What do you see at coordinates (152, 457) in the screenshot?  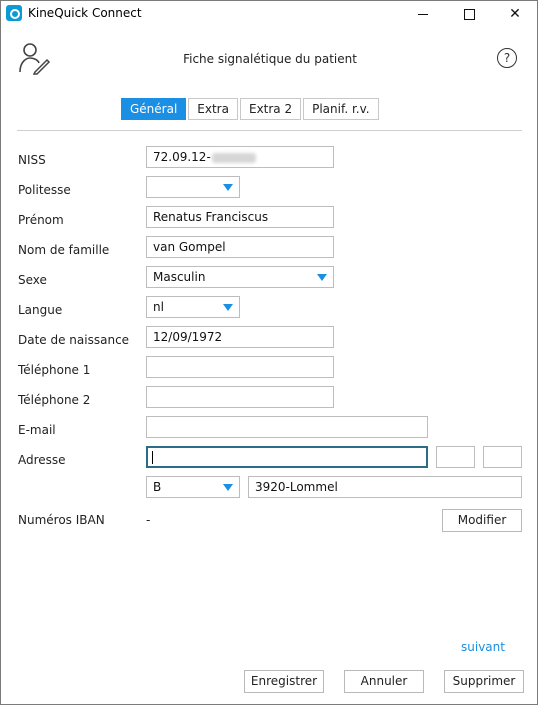 I see `text-cursor` at bounding box center [152, 457].